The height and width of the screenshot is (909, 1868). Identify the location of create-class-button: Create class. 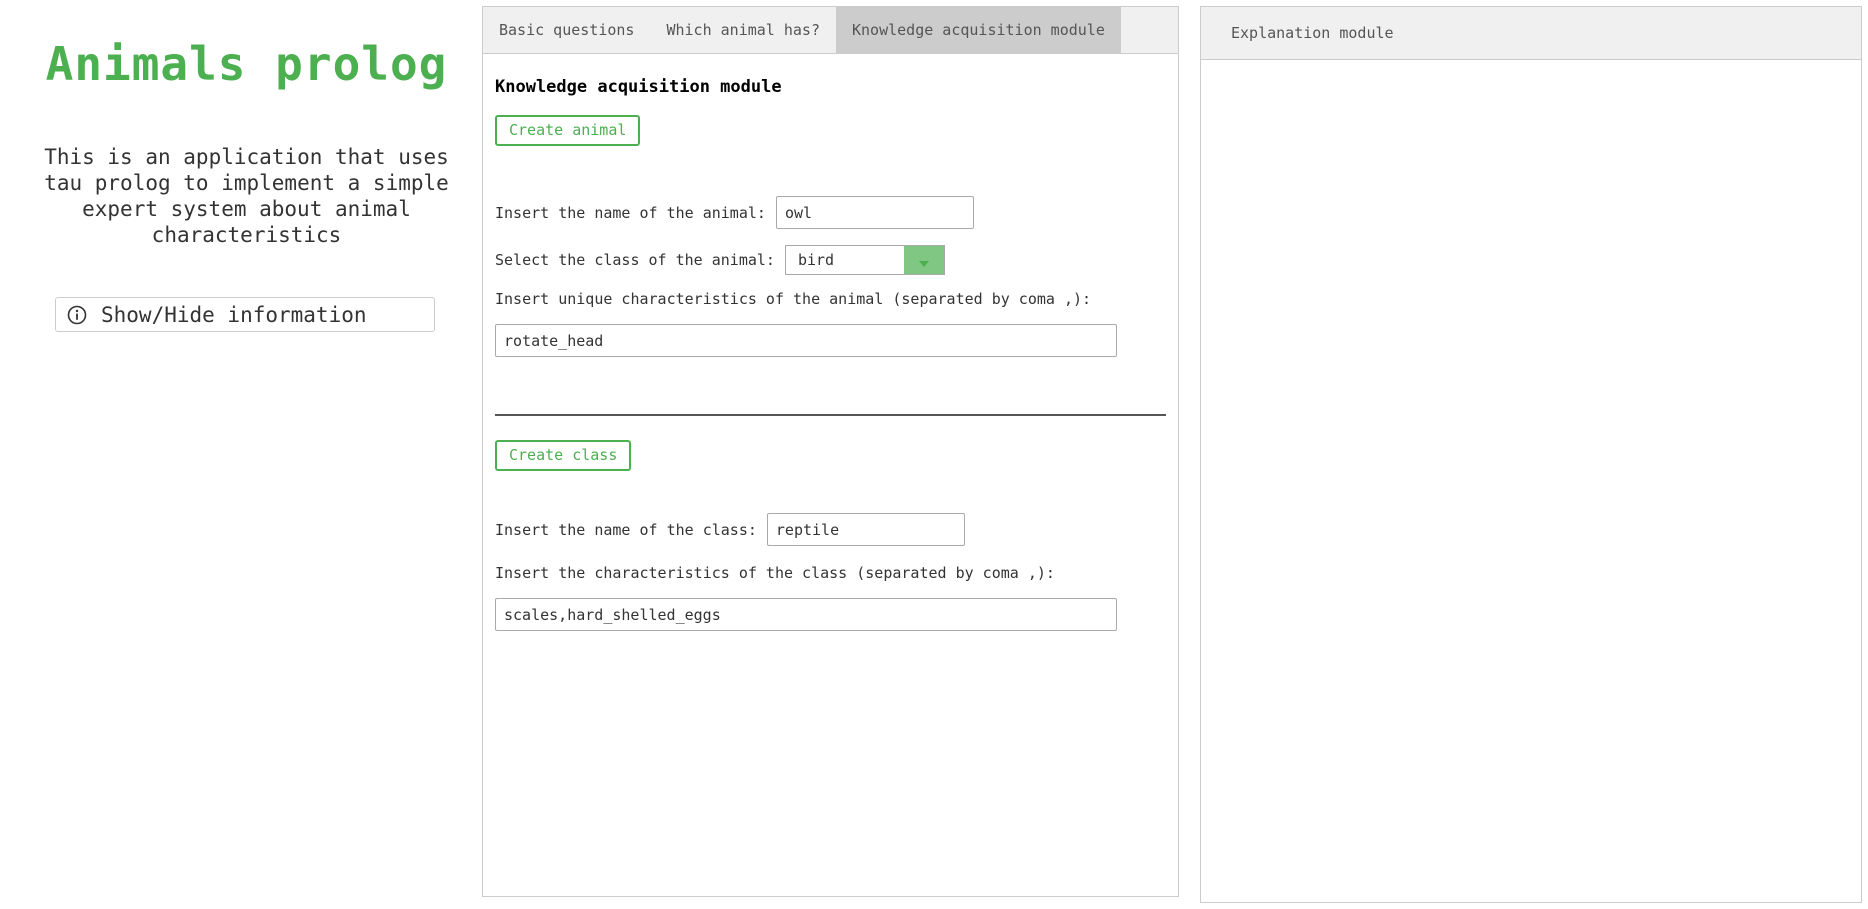
(563, 455).